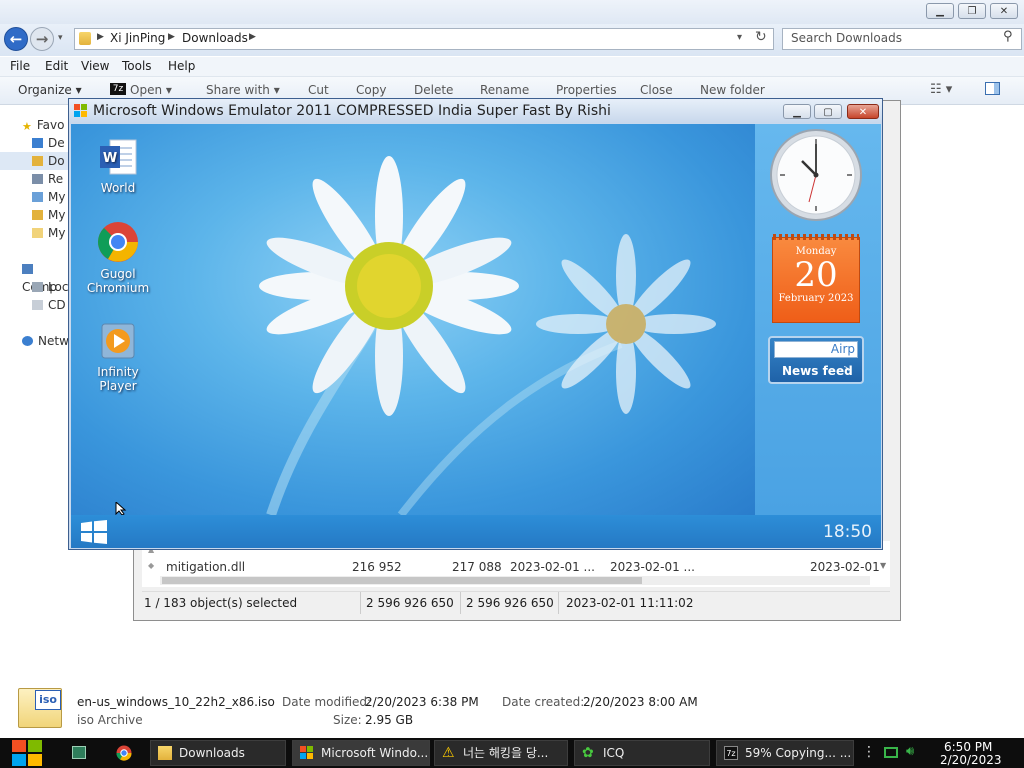 This screenshot has width=1024, height=768. What do you see at coordinates (846, 38) in the screenshot?
I see `search-placeholder: Search Downloads` at bounding box center [846, 38].